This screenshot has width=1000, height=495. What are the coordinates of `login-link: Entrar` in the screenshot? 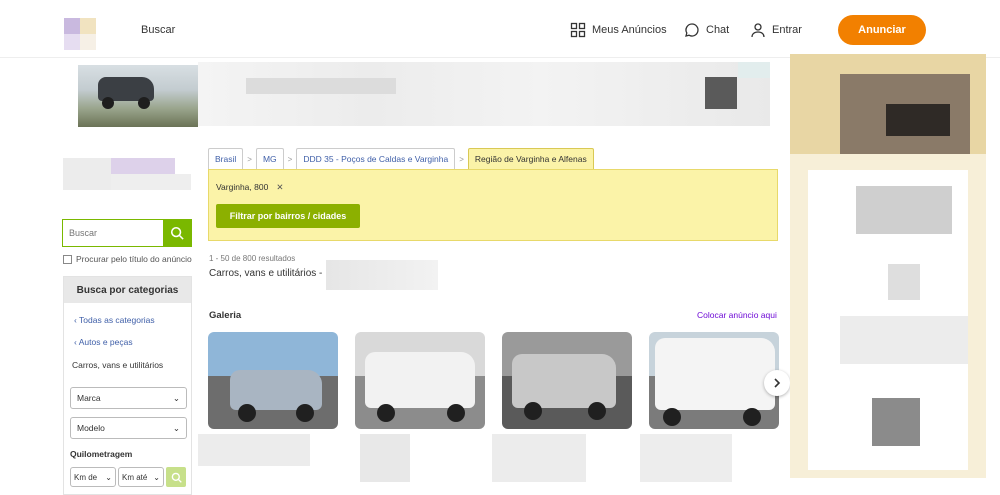 It's located at (776, 30).